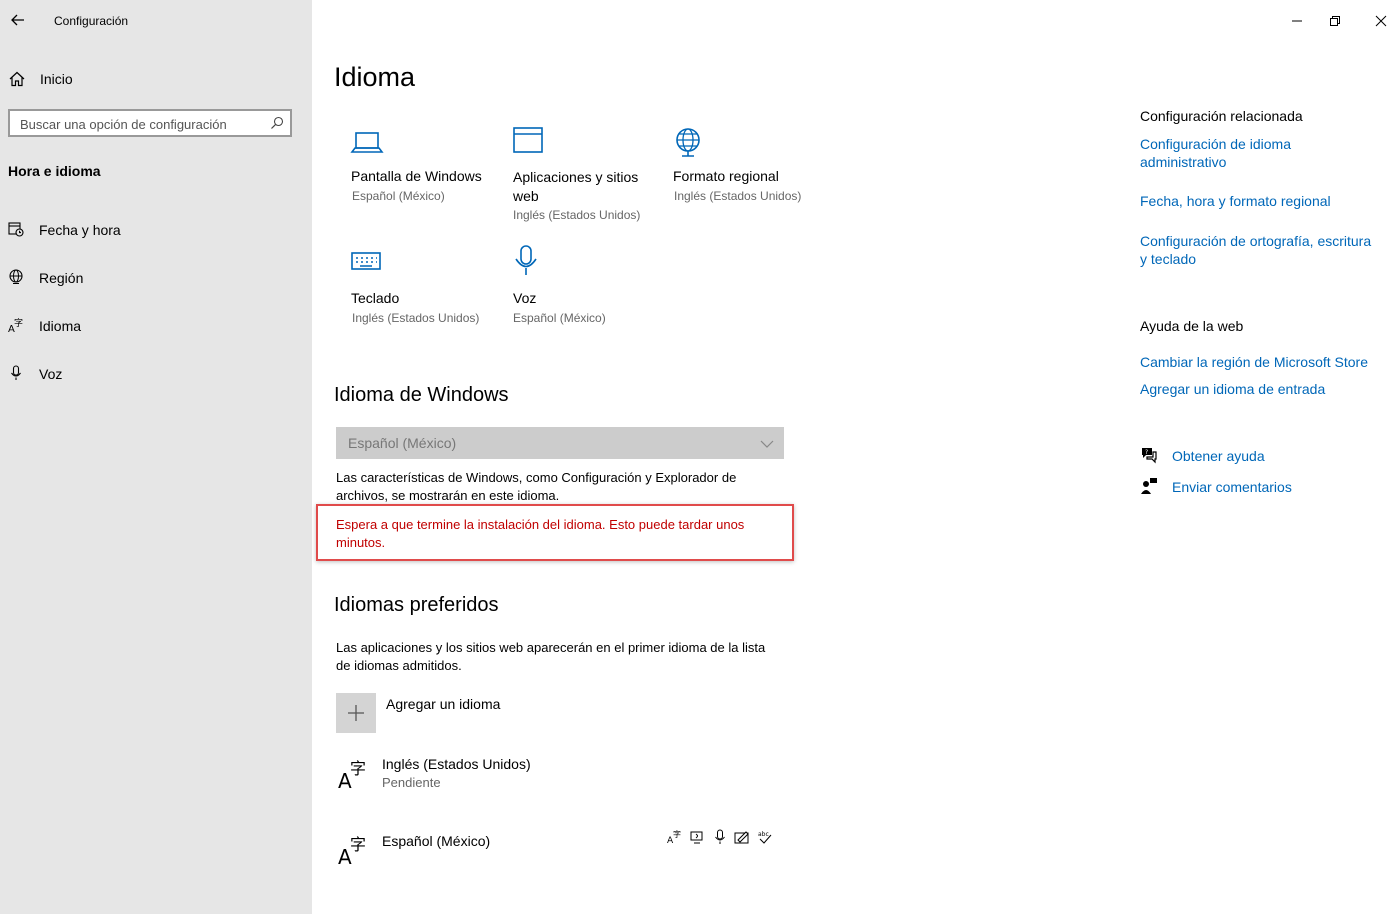  I want to click on search-box: Buscar una opción de configuración, so click(150, 123).